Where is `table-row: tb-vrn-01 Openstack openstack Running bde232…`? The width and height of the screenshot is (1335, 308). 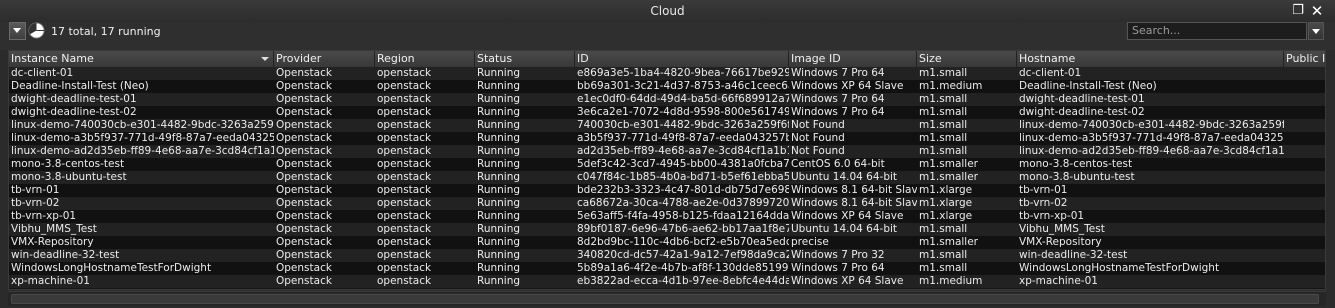
table-row: tb-vrn-01 Openstack openstack Running bde232… is located at coordinates (667, 190).